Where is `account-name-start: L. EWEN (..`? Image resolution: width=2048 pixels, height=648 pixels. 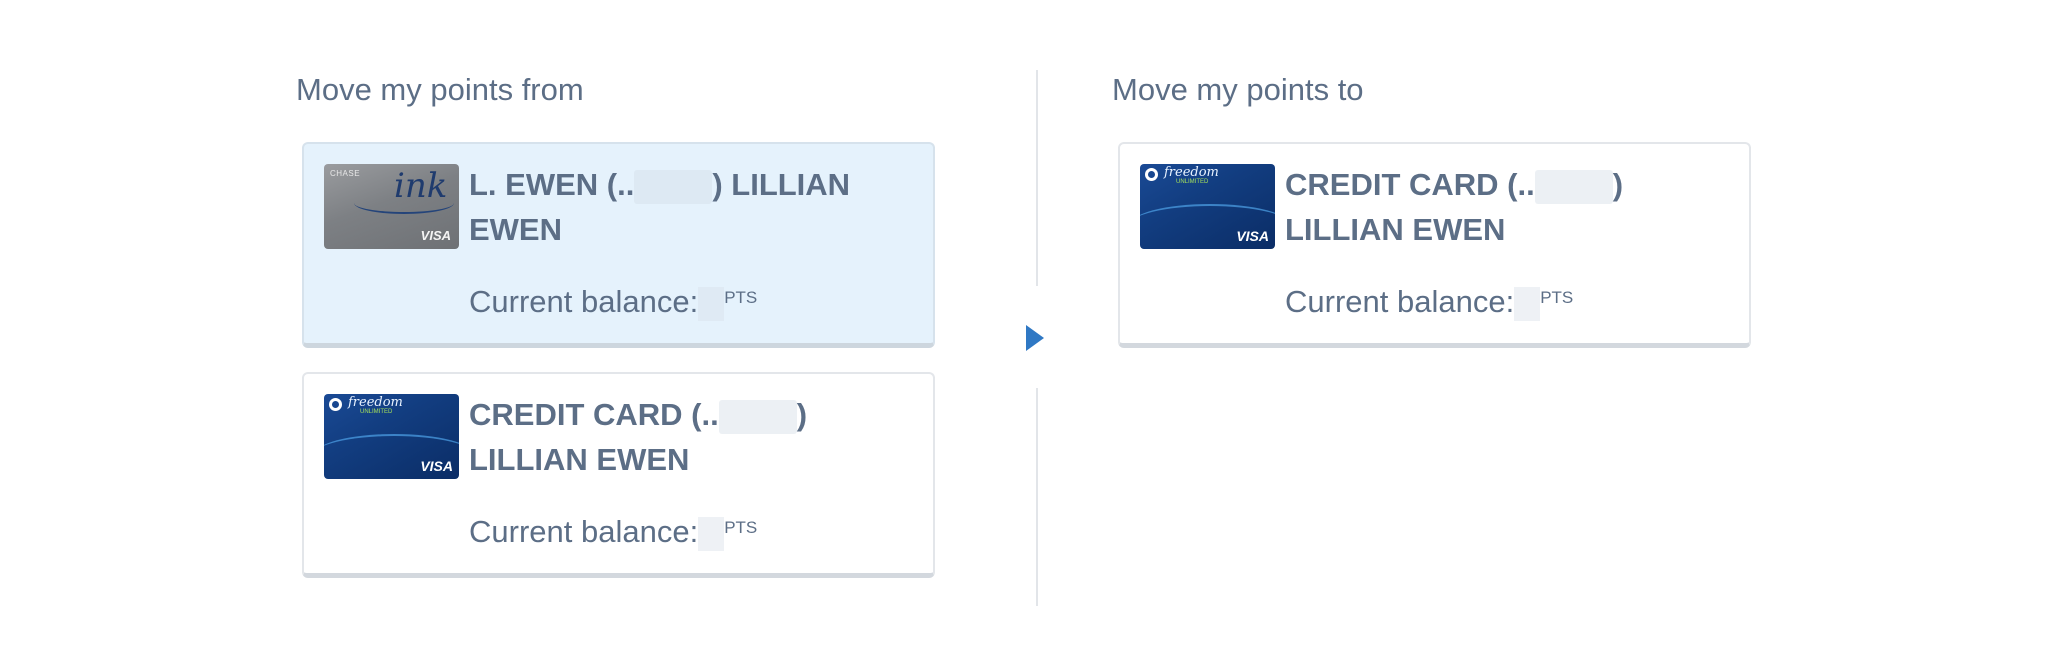 account-name-start: L. EWEN (.. is located at coordinates (552, 184).